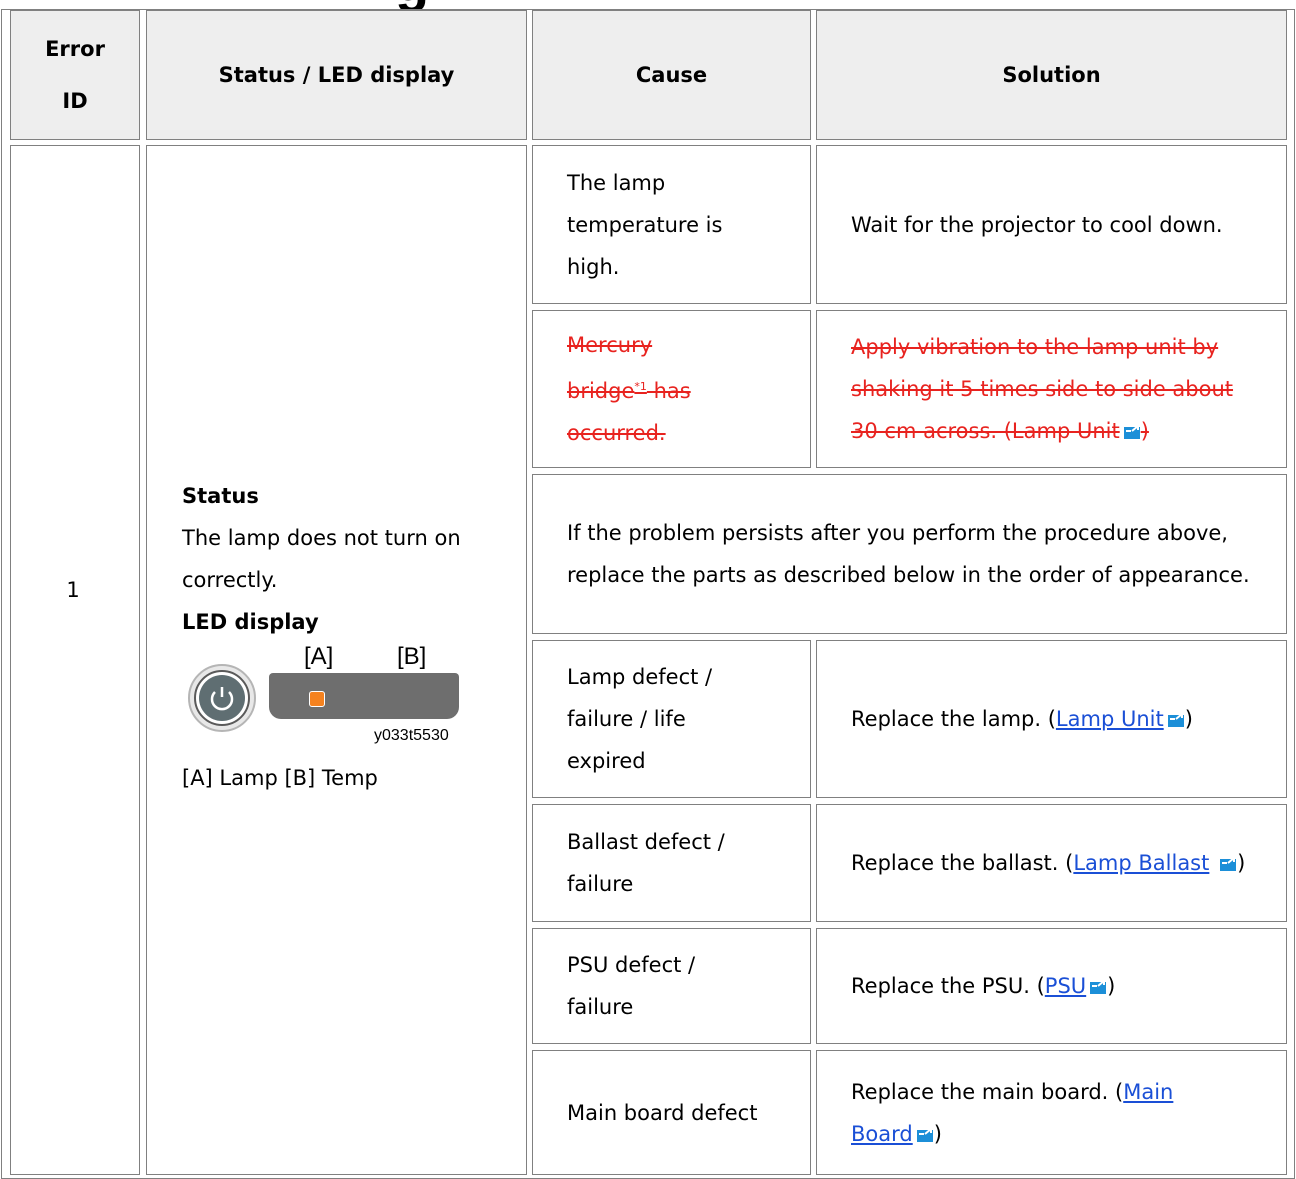  What do you see at coordinates (640, 719) in the screenshot?
I see `cause-text: Lamp defect / failure / life expired` at bounding box center [640, 719].